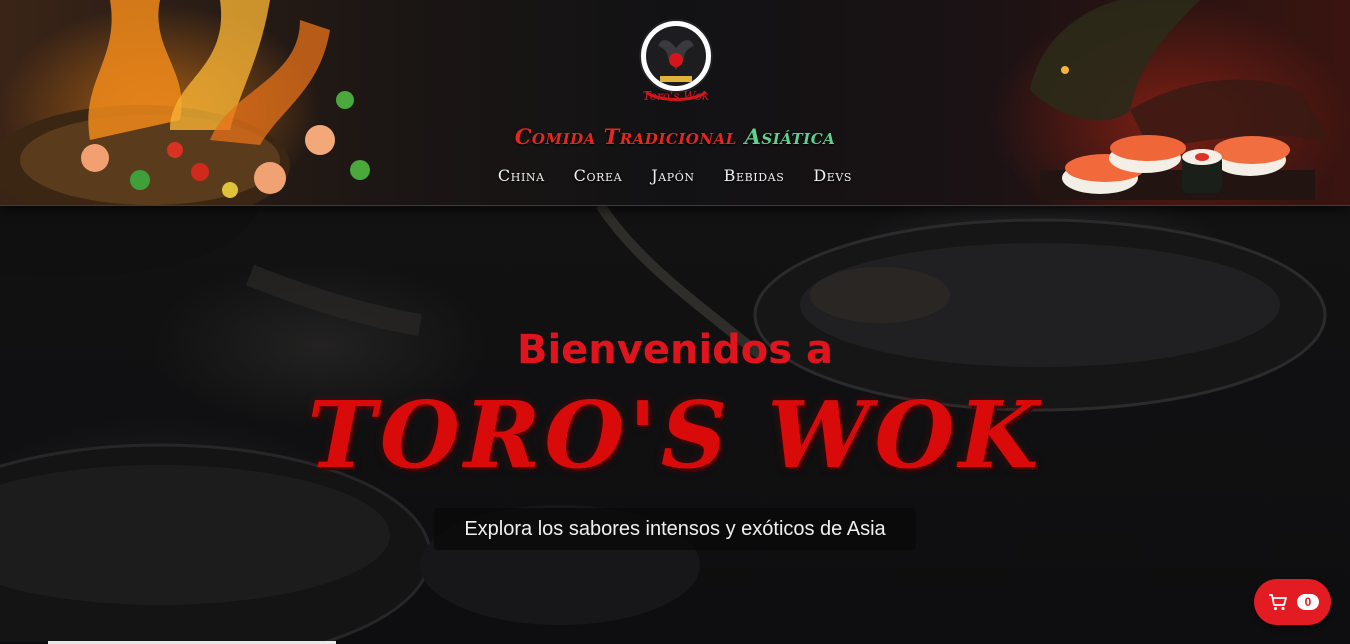  What do you see at coordinates (676, 96) in the screenshot?
I see `svg-text: Toro's Wok` at bounding box center [676, 96].